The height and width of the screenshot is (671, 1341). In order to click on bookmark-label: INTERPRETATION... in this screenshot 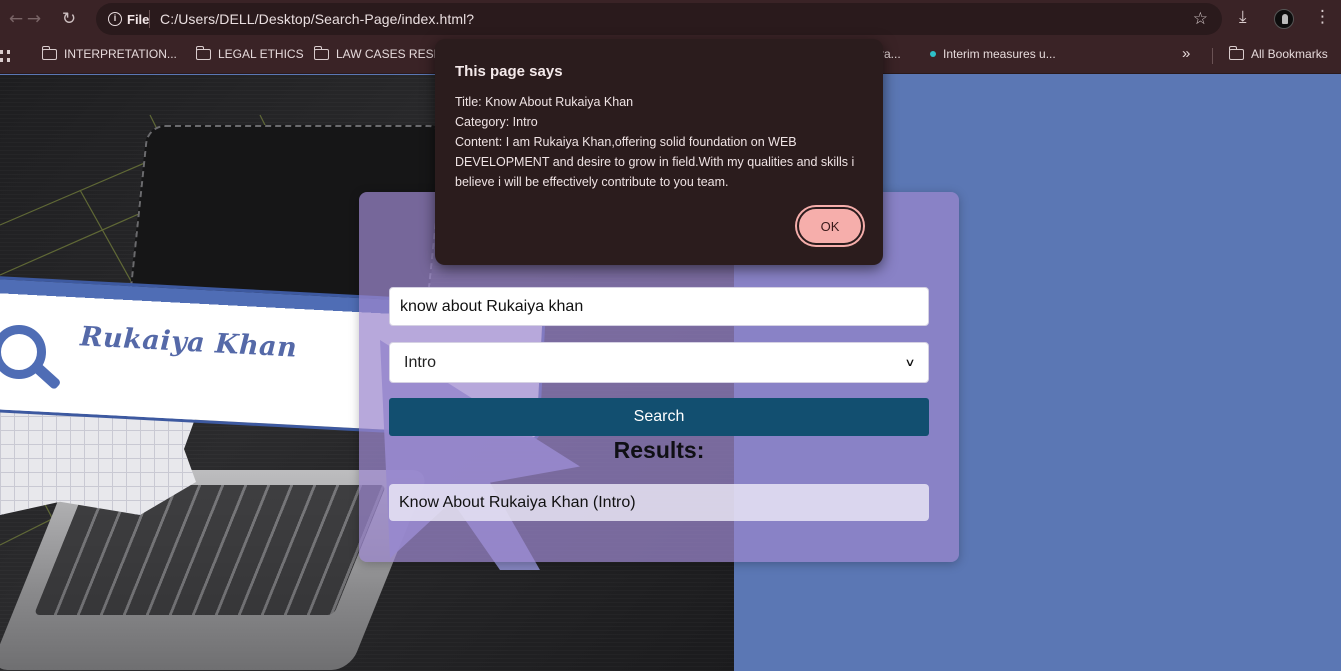, I will do `click(120, 54)`.